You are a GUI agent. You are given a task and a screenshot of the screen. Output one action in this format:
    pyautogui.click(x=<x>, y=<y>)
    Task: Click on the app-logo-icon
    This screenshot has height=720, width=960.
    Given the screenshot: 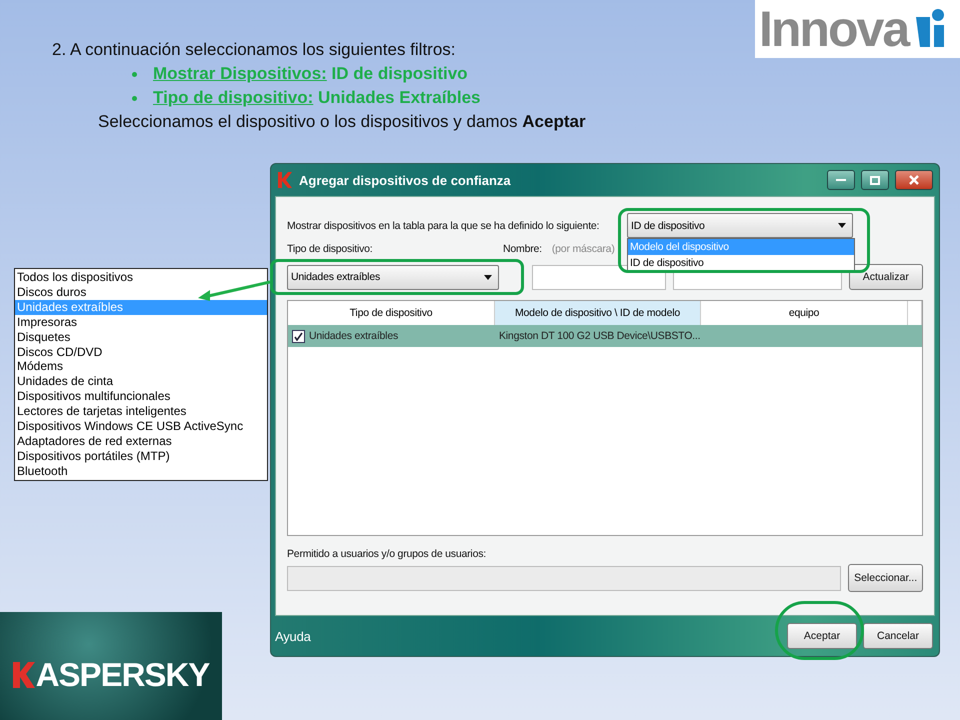 What is the action you would take?
    pyautogui.click(x=285, y=180)
    